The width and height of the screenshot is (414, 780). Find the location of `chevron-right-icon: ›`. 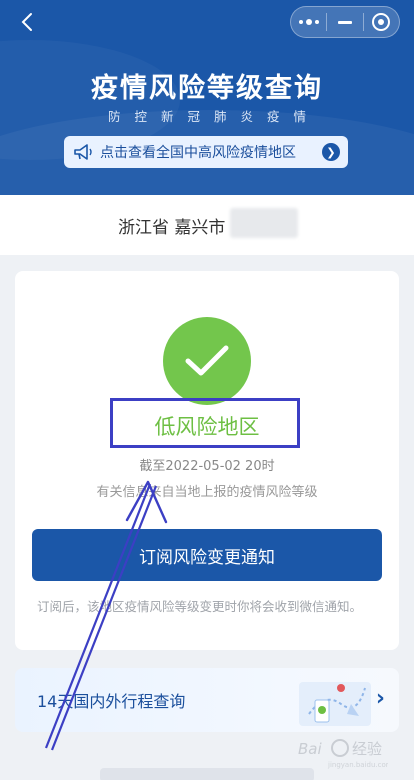

chevron-right-icon: › is located at coordinates (380, 698).